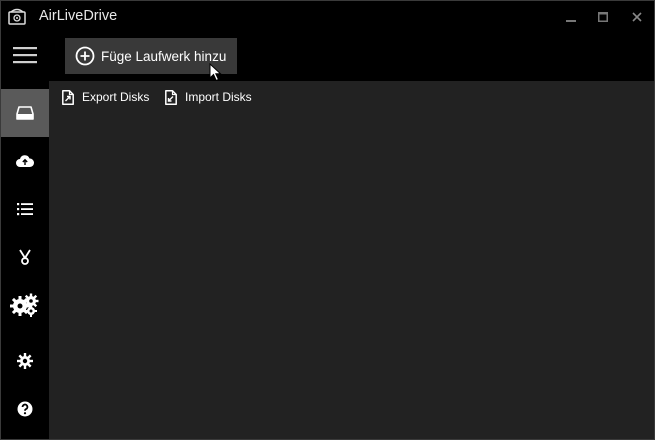  I want to click on plus-circle-icon, so click(85, 56).